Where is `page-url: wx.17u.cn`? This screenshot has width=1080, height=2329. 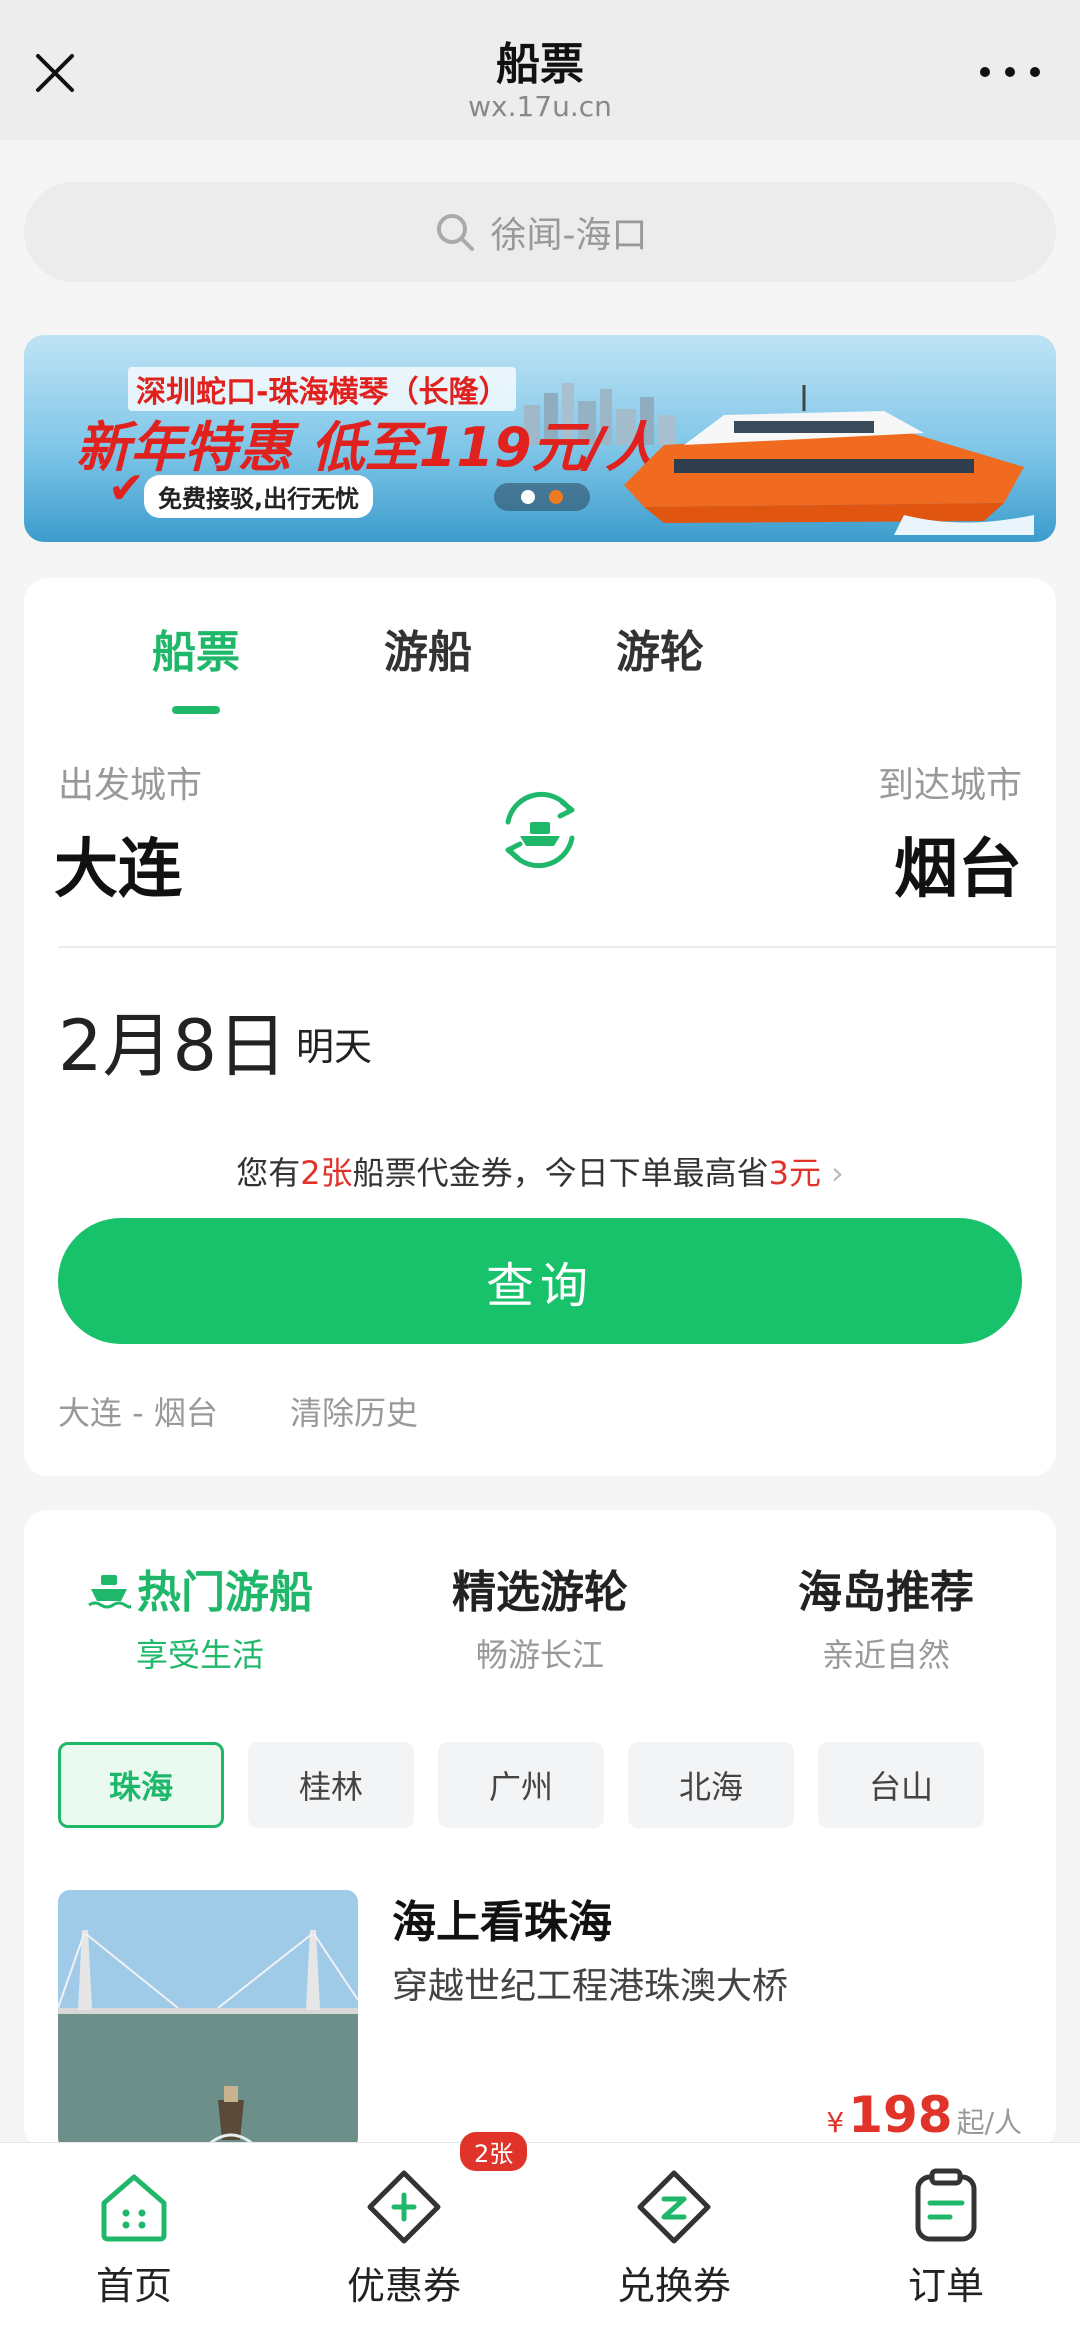
page-url: wx.17u.cn is located at coordinates (540, 106).